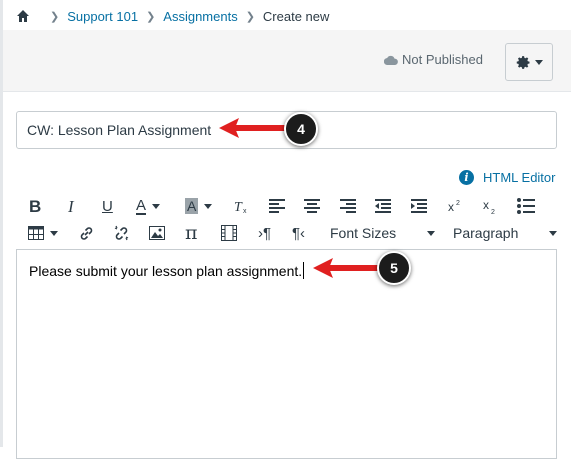  Describe the element at coordinates (391, 60) in the screenshot. I see `cloud-icon` at that location.